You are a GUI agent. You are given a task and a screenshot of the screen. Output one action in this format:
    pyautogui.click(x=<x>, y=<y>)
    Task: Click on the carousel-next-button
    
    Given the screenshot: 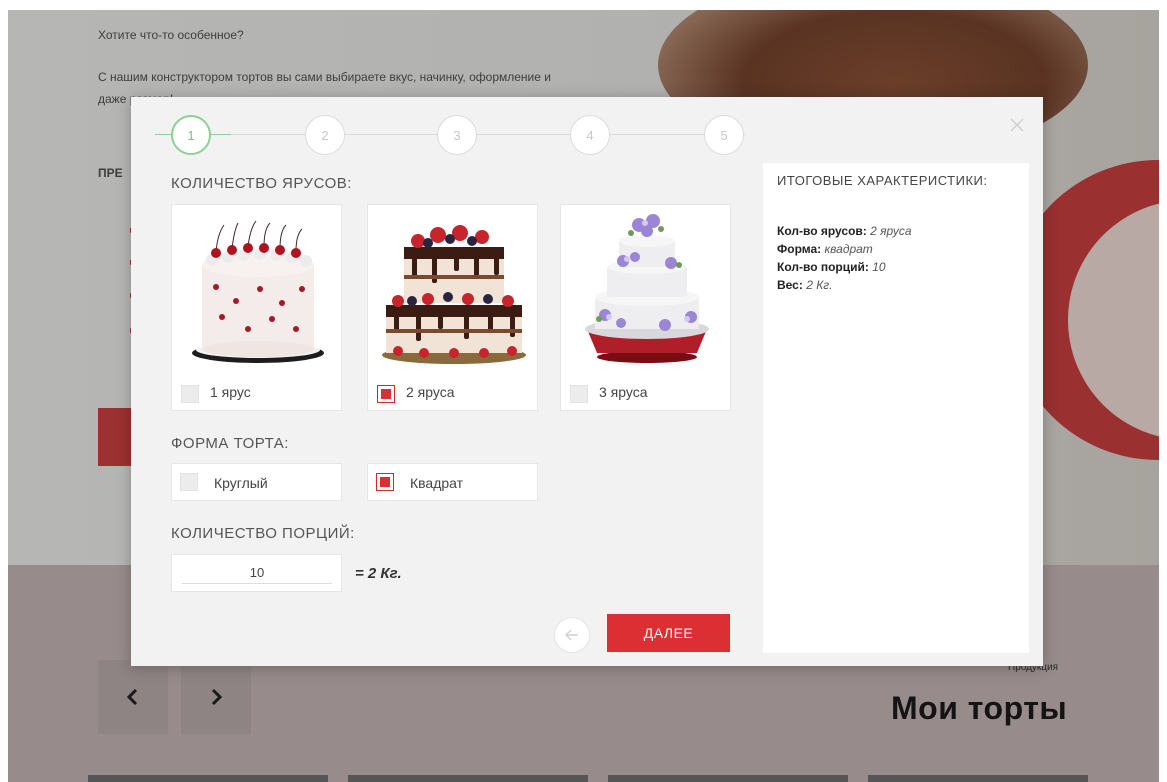 What is the action you would take?
    pyautogui.click(x=216, y=697)
    